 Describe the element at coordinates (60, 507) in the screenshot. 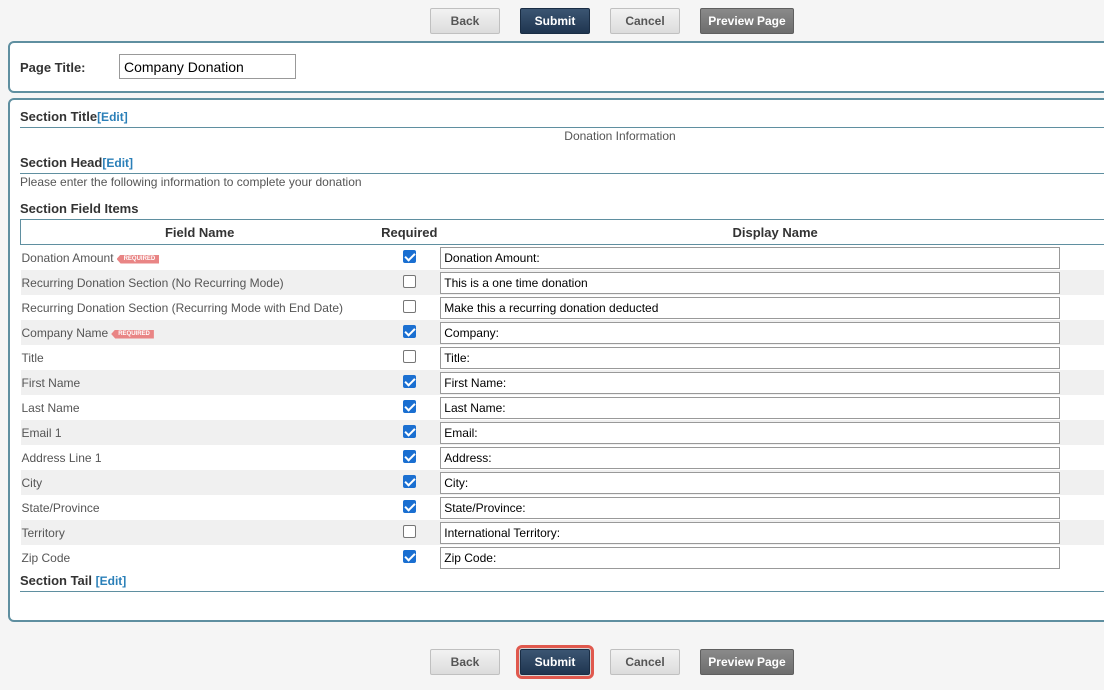

I see `field-name: State/Province` at that location.